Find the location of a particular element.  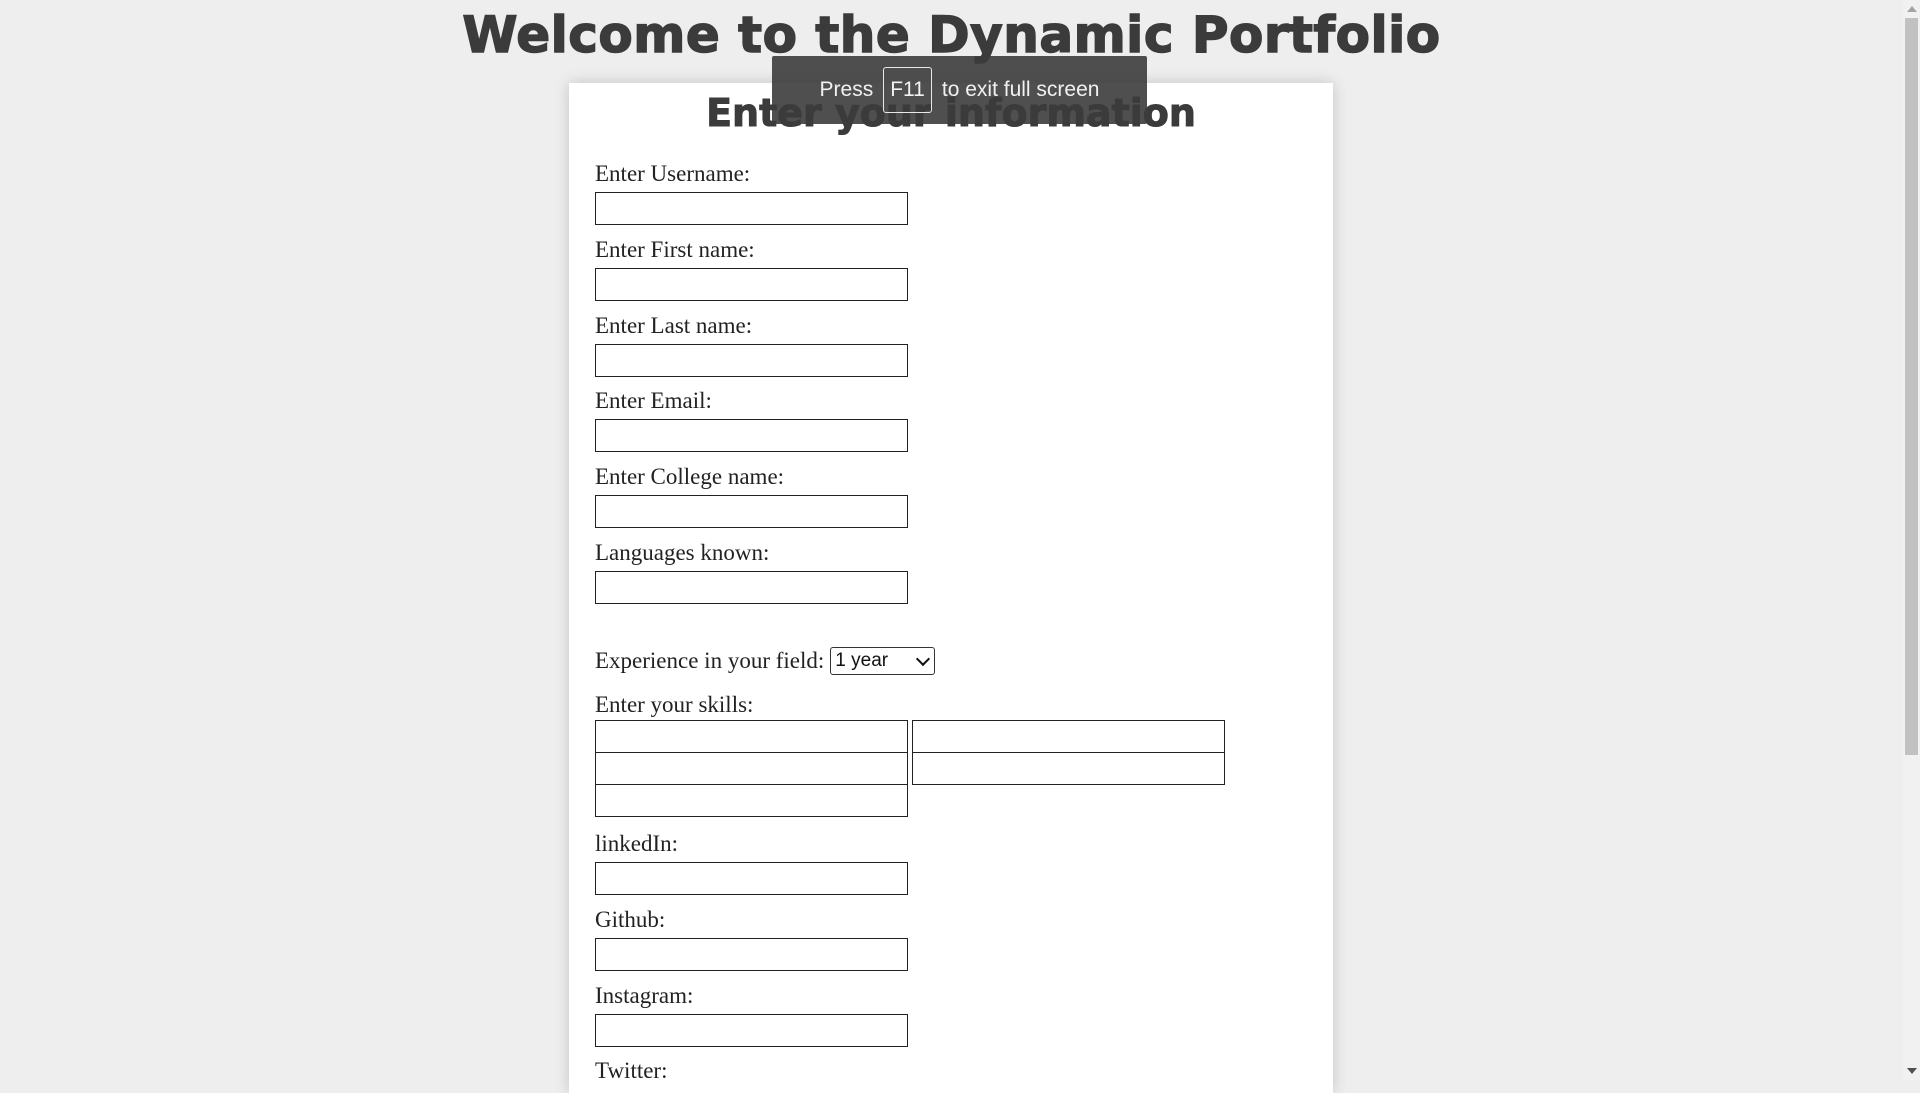

college-field-group: Enter College name: is located at coordinates (751, 496).